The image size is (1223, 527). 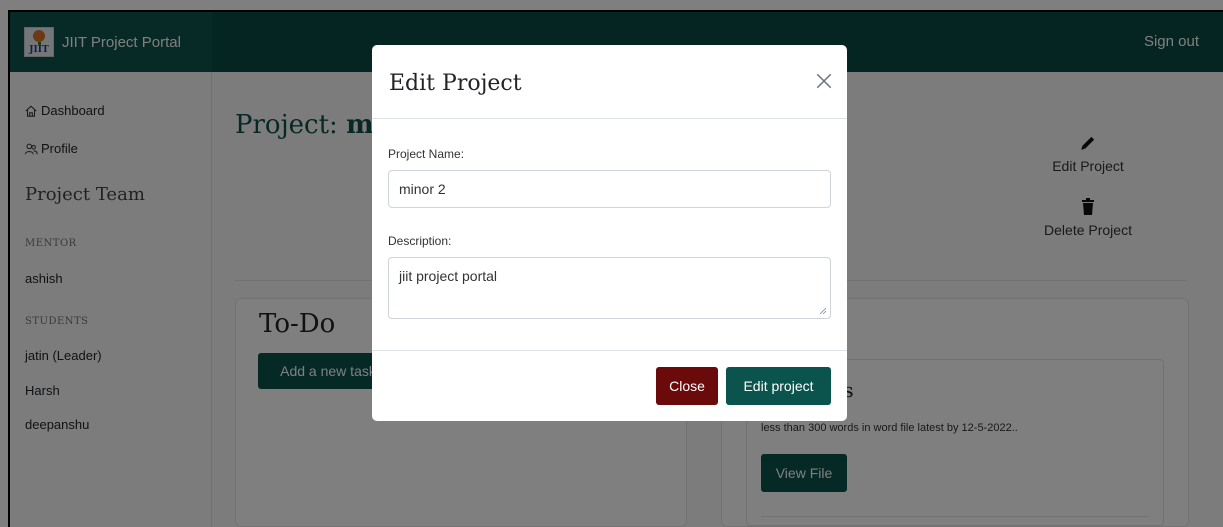 I want to click on close-button: Close, so click(x=687, y=386).